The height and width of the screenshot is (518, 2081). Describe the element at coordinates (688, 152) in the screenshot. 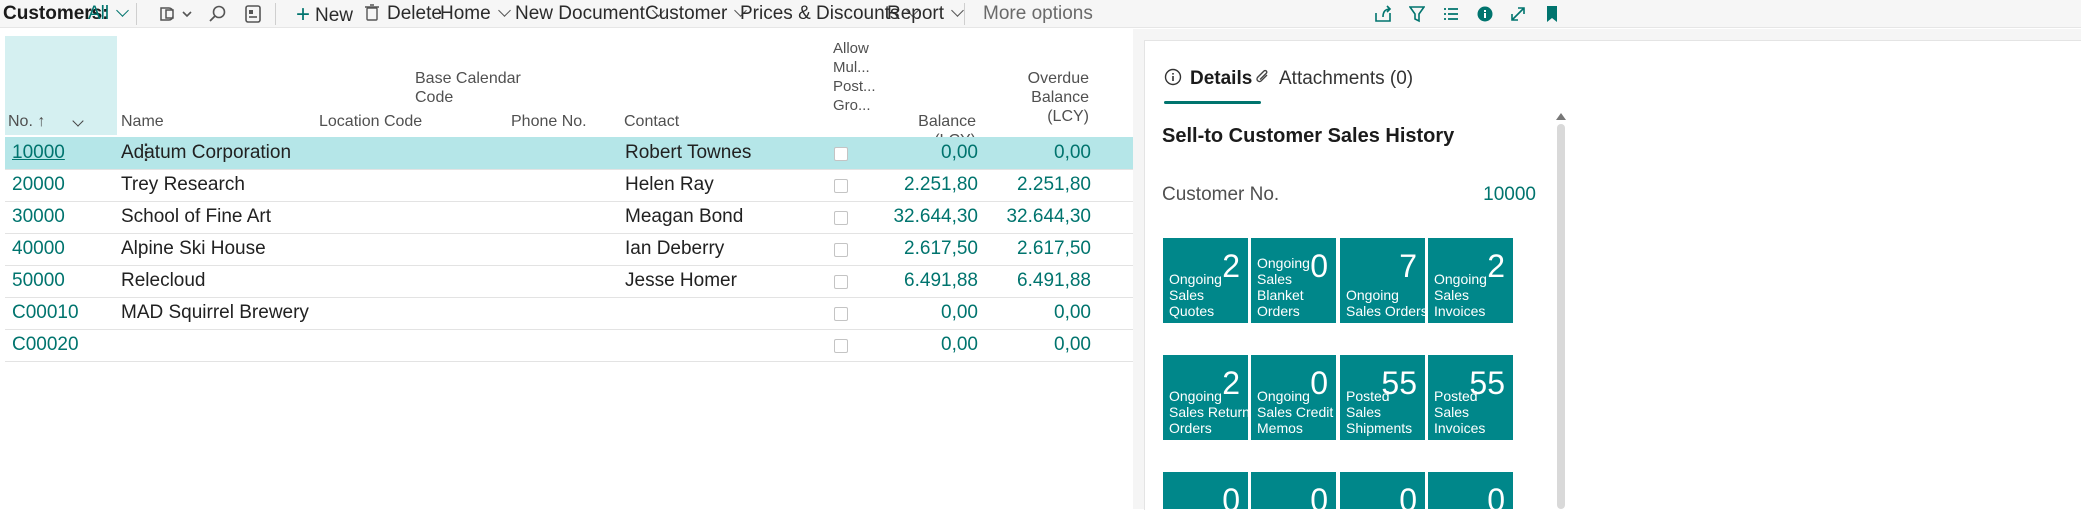

I see `contact-name: Robert Townes` at that location.